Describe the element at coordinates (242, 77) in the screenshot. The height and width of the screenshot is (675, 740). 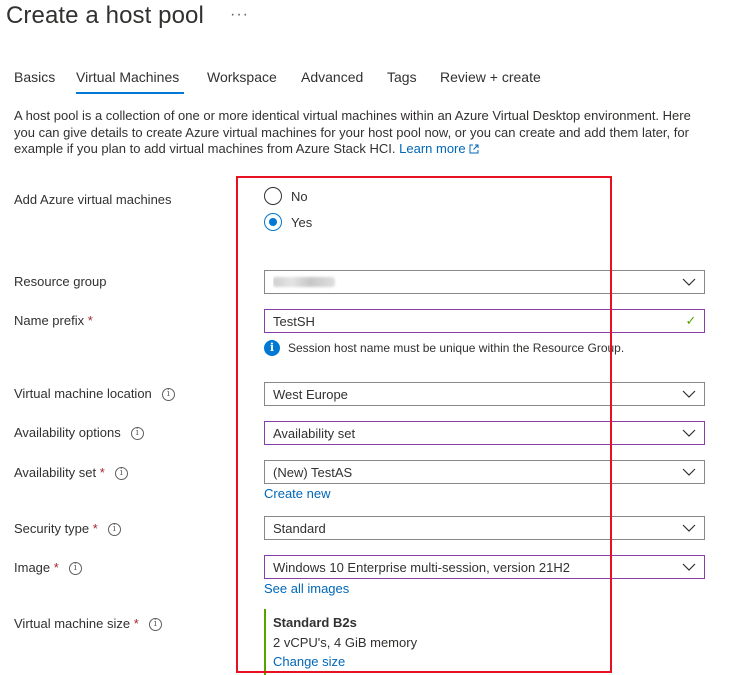
I see `tab-workspace: Workspace` at that location.